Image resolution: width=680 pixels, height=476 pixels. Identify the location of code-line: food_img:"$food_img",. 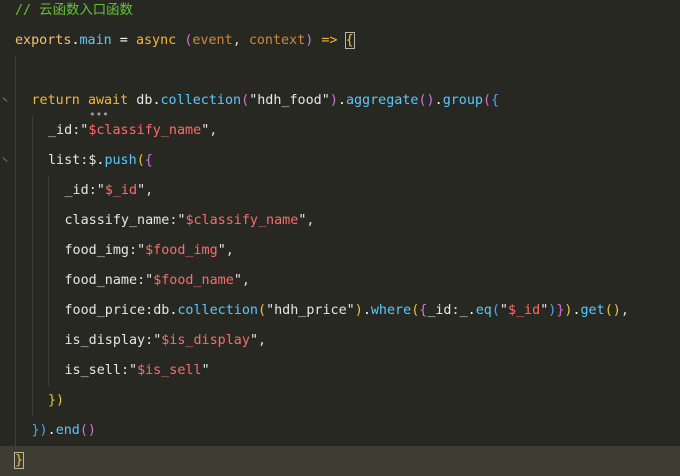
(340, 251).